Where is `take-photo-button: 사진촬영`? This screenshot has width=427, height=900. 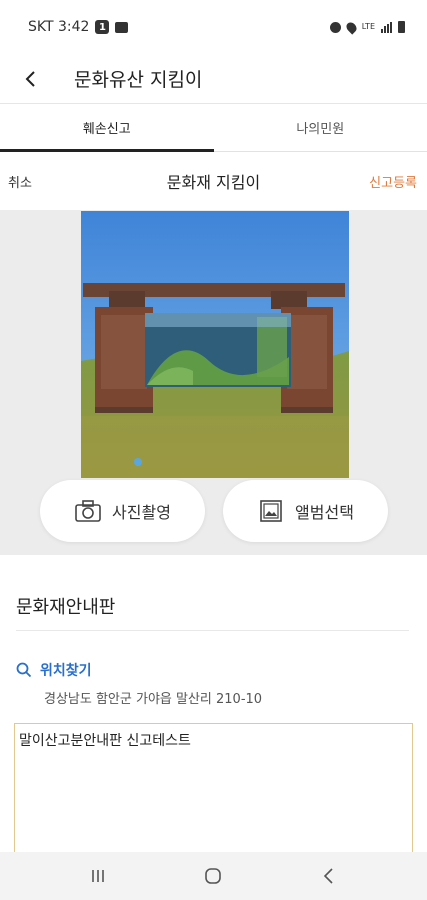
take-photo-button: 사진촬영 is located at coordinates (122, 511).